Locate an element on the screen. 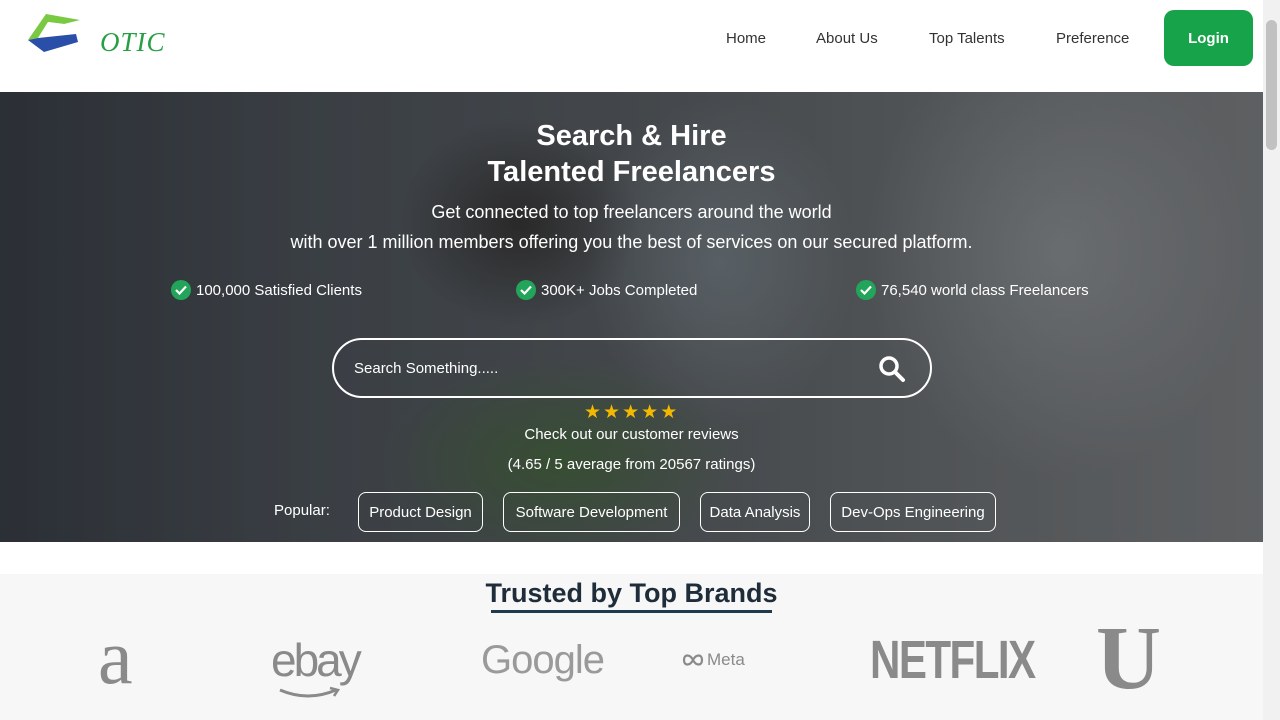 The image size is (1280, 720). tag-data-analysis: Data Analysis is located at coordinates (755, 512).